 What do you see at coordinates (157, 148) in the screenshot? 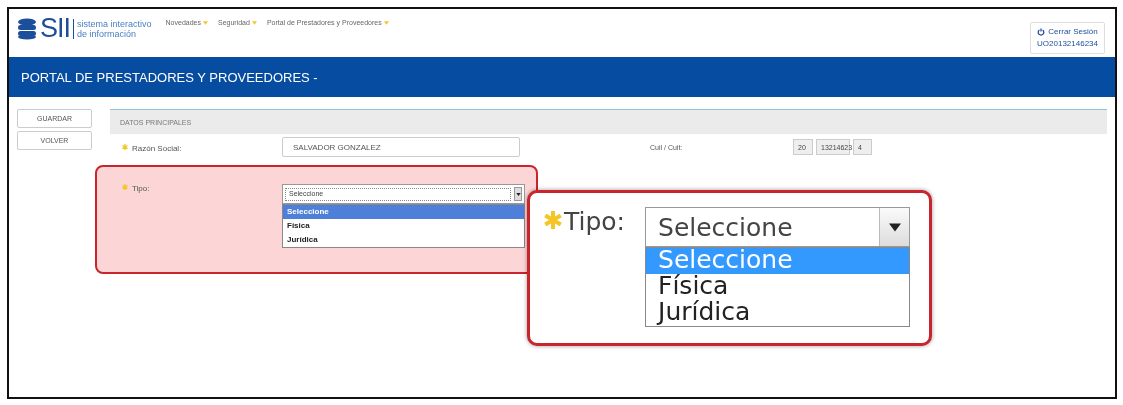
I see `field-label: Razón Social:` at bounding box center [157, 148].